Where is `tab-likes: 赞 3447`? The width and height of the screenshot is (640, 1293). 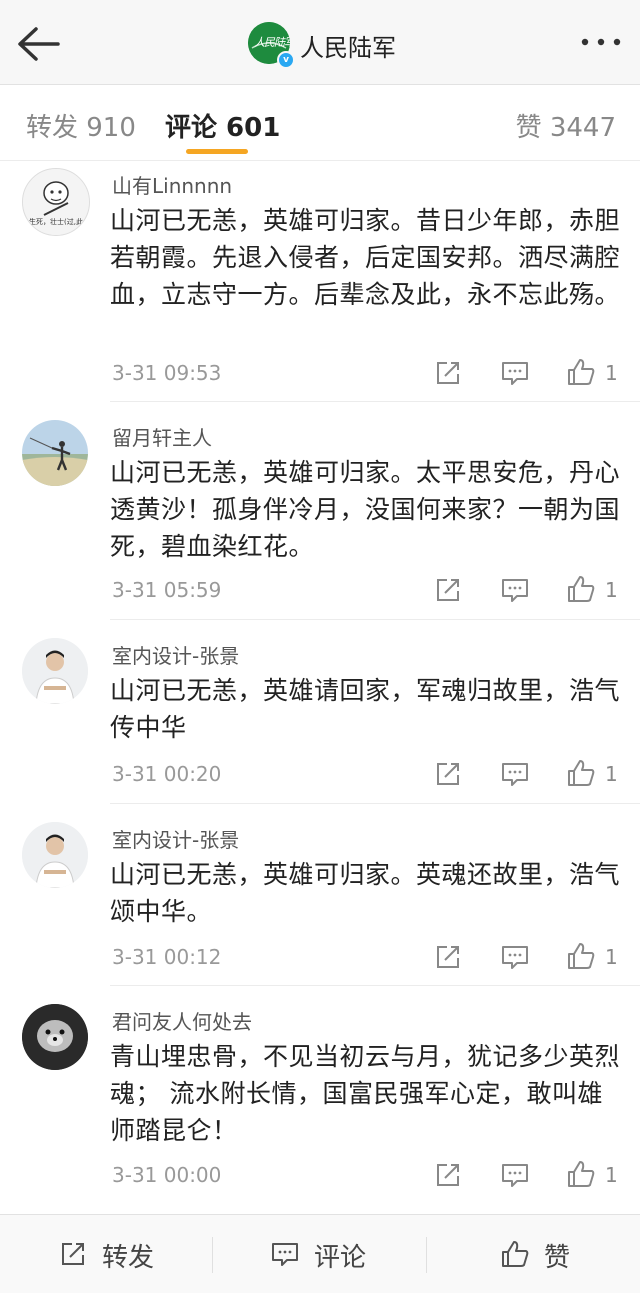 tab-likes: 赞 3447 is located at coordinates (566, 125).